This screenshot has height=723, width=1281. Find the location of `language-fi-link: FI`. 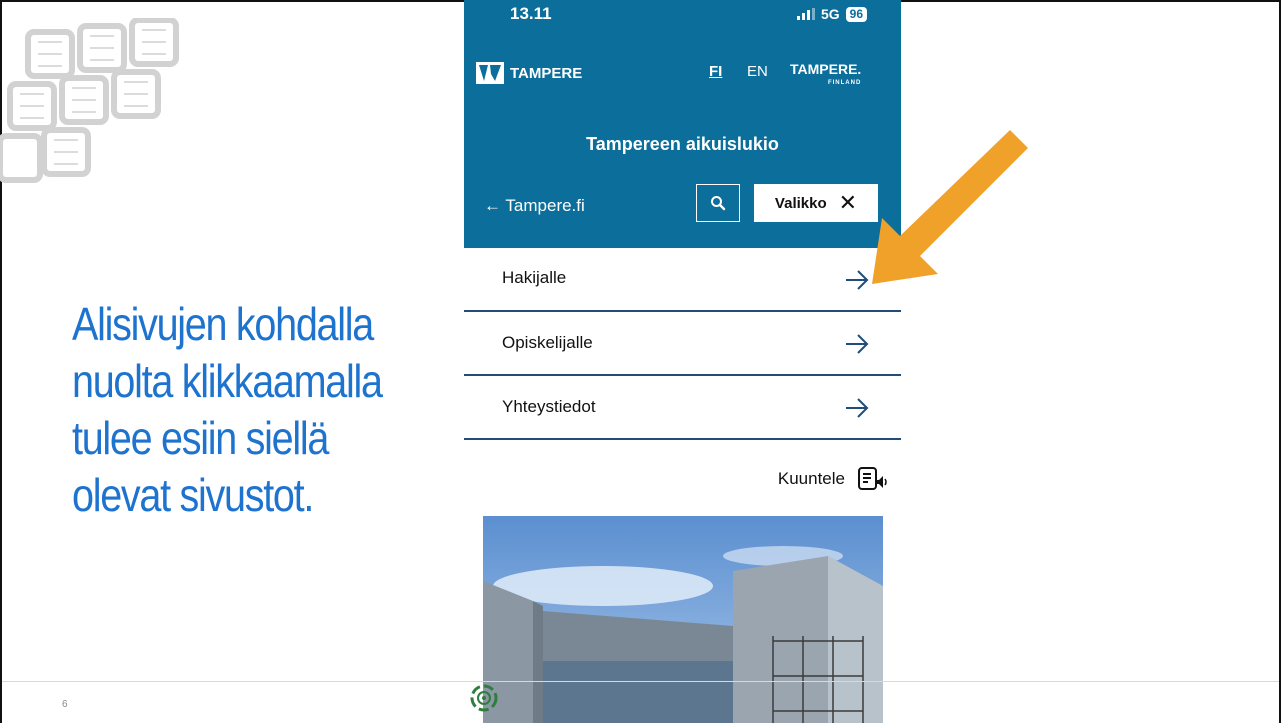

language-fi-link: FI is located at coordinates (715, 71).